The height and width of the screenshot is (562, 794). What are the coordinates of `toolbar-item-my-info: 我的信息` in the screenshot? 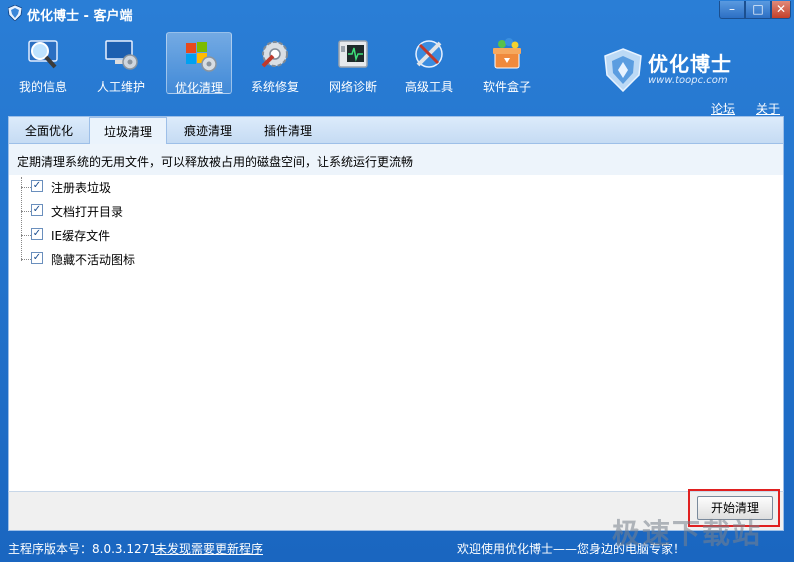 It's located at (43, 63).